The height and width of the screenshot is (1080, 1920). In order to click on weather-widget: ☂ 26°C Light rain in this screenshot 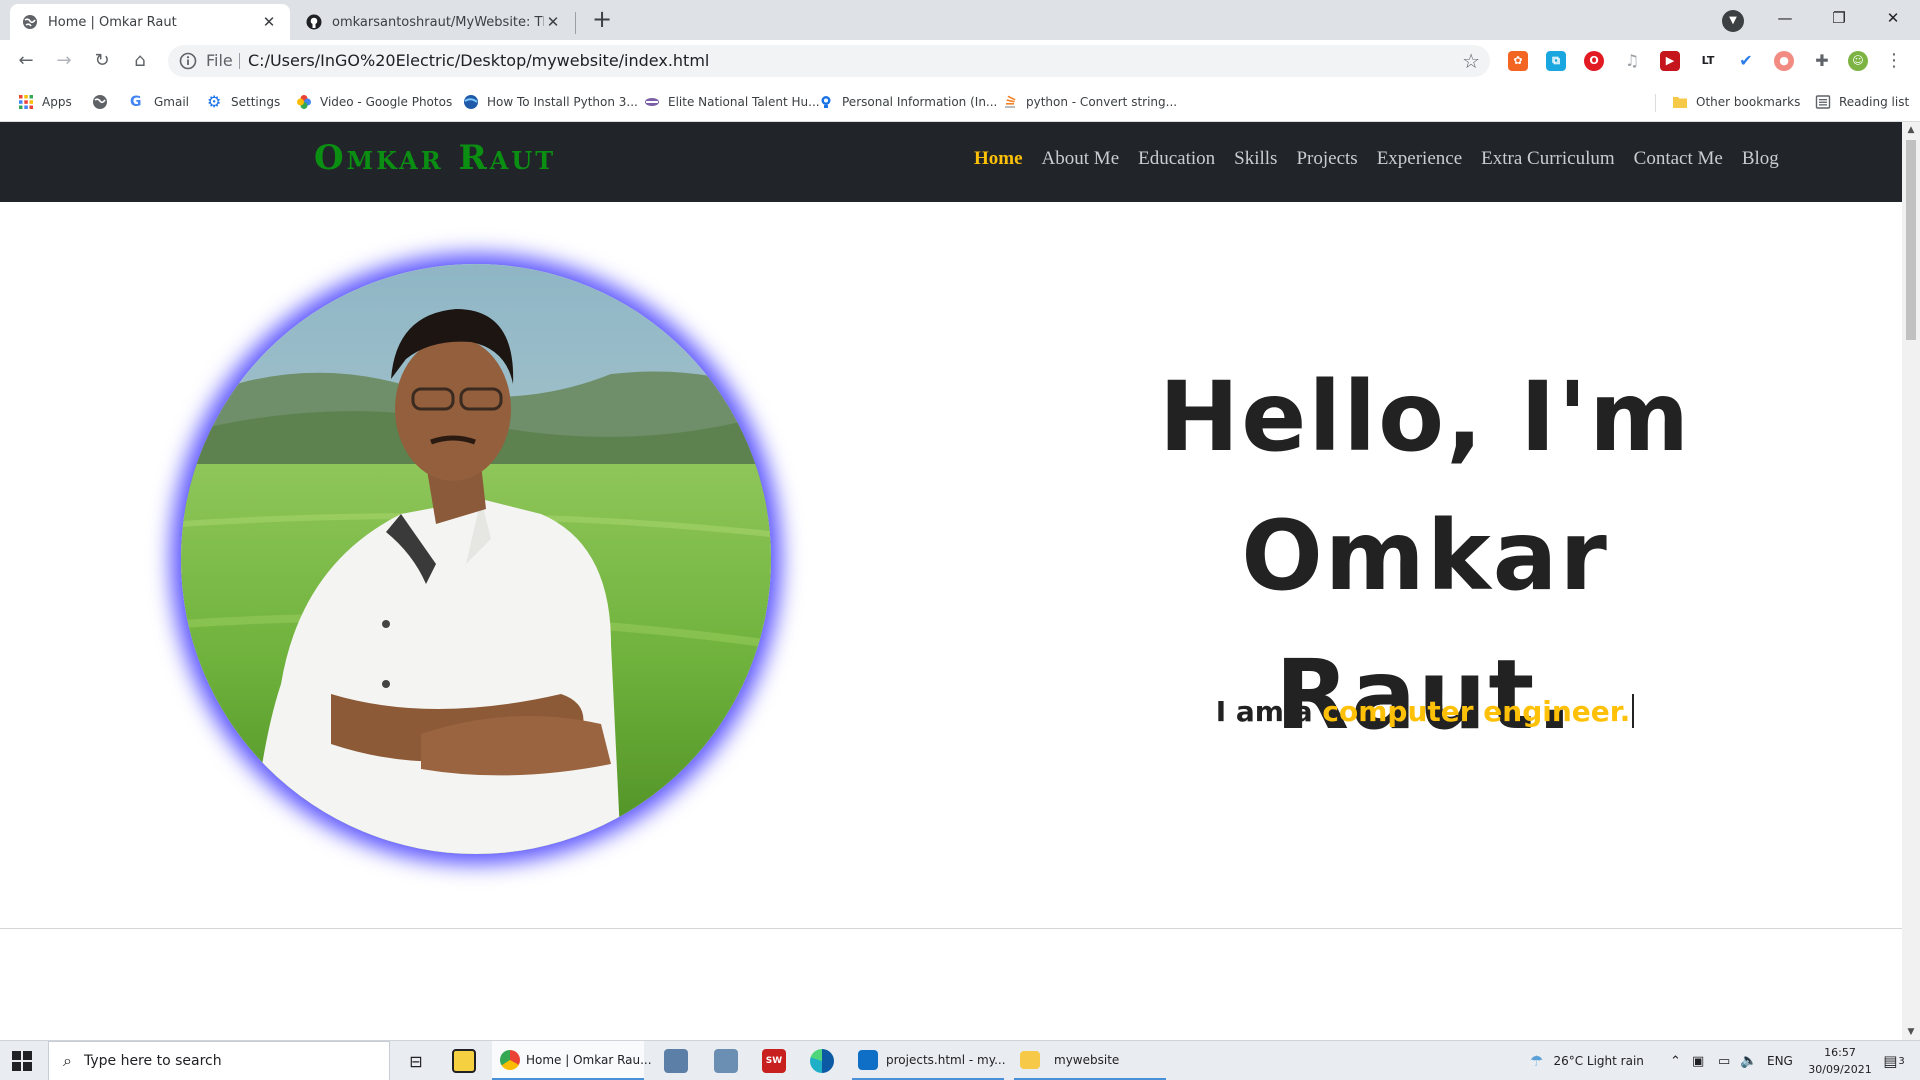, I will do `click(1587, 1060)`.